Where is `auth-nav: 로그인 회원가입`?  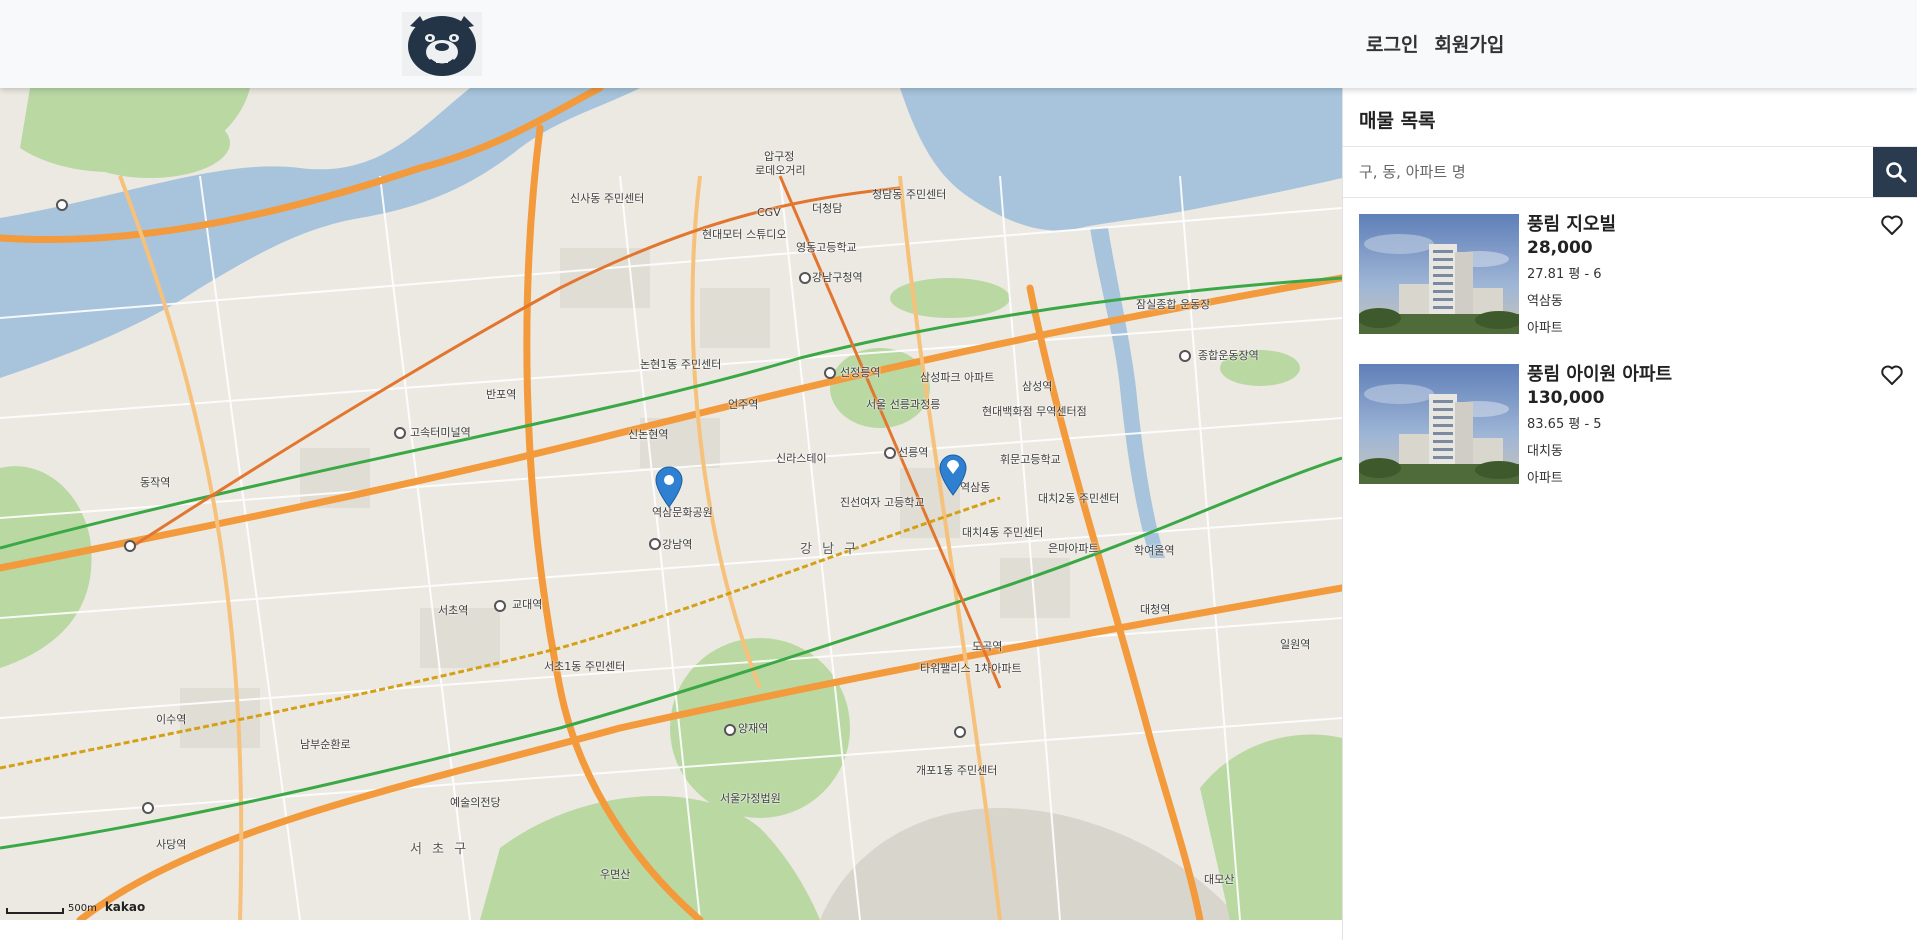 auth-nav: 로그인 회원가입 is located at coordinates (1435, 43).